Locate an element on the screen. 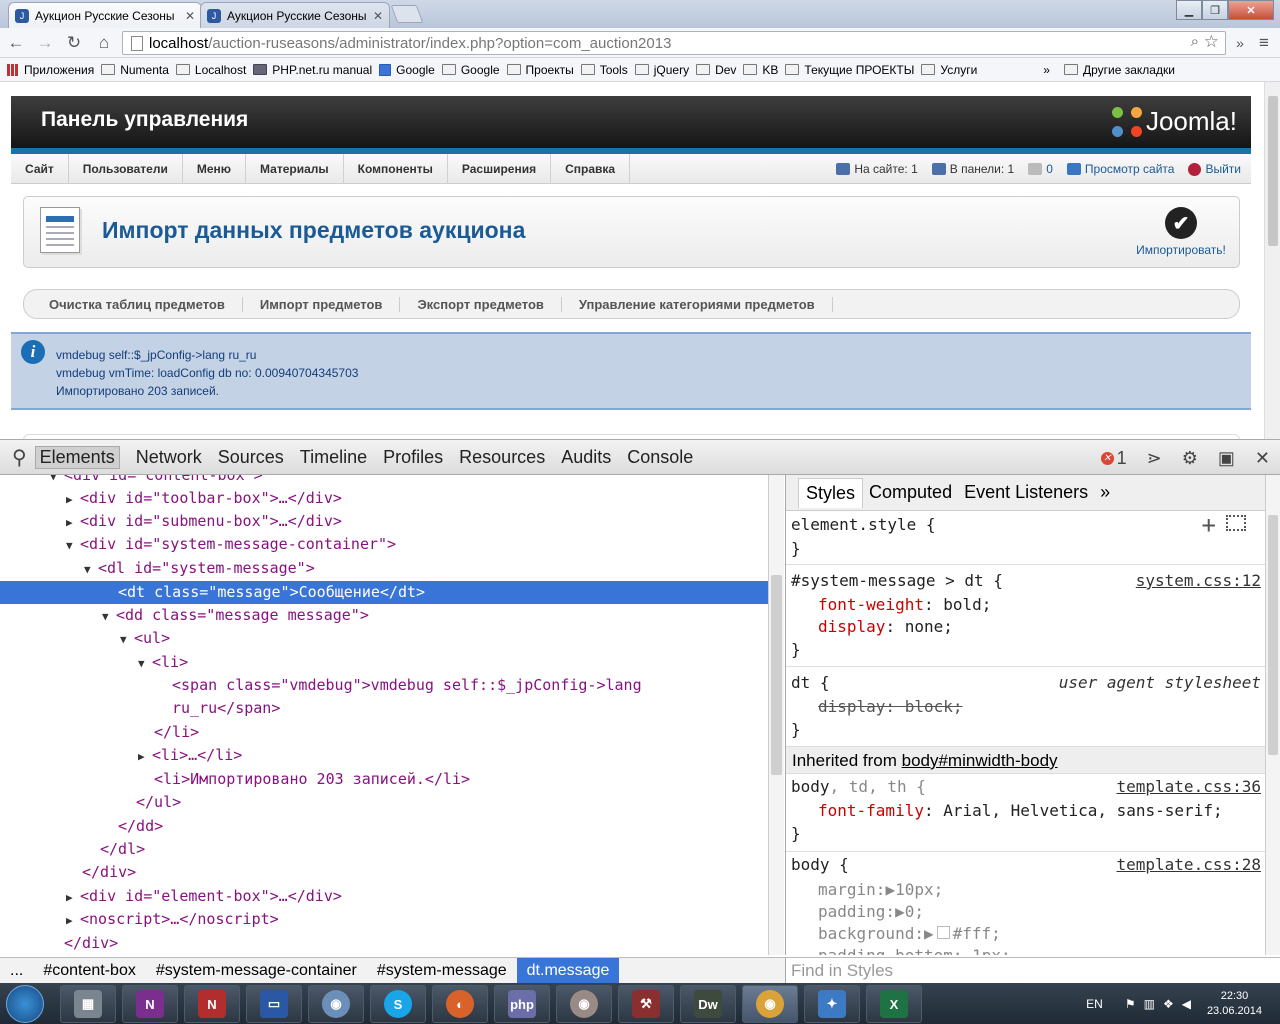 The image size is (1280, 1024). bookmark-folder: Localhost is located at coordinates (210, 70).